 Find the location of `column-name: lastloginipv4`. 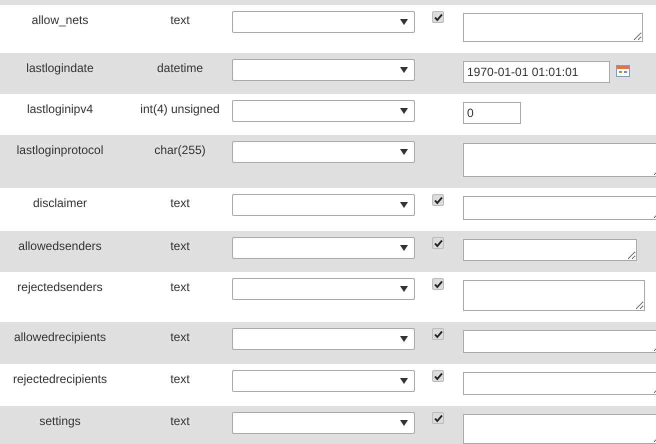

column-name: lastloginipv4 is located at coordinates (60, 109).